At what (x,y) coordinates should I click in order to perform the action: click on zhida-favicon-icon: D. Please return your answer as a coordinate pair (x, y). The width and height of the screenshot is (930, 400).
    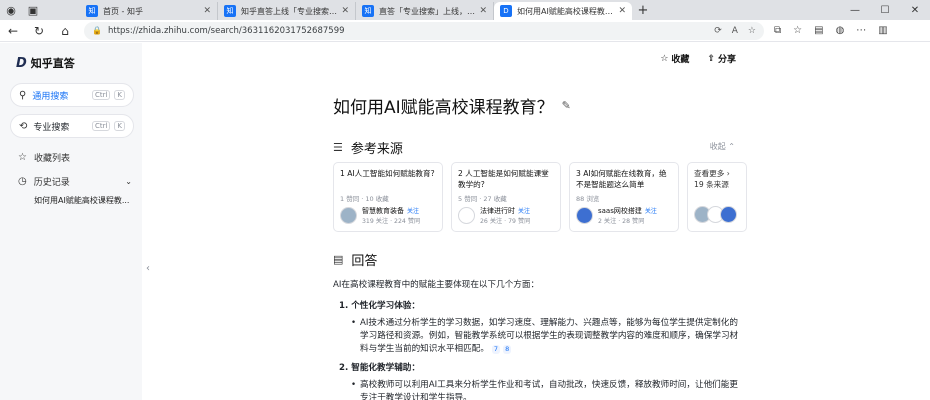
    Looking at the image, I should click on (506, 11).